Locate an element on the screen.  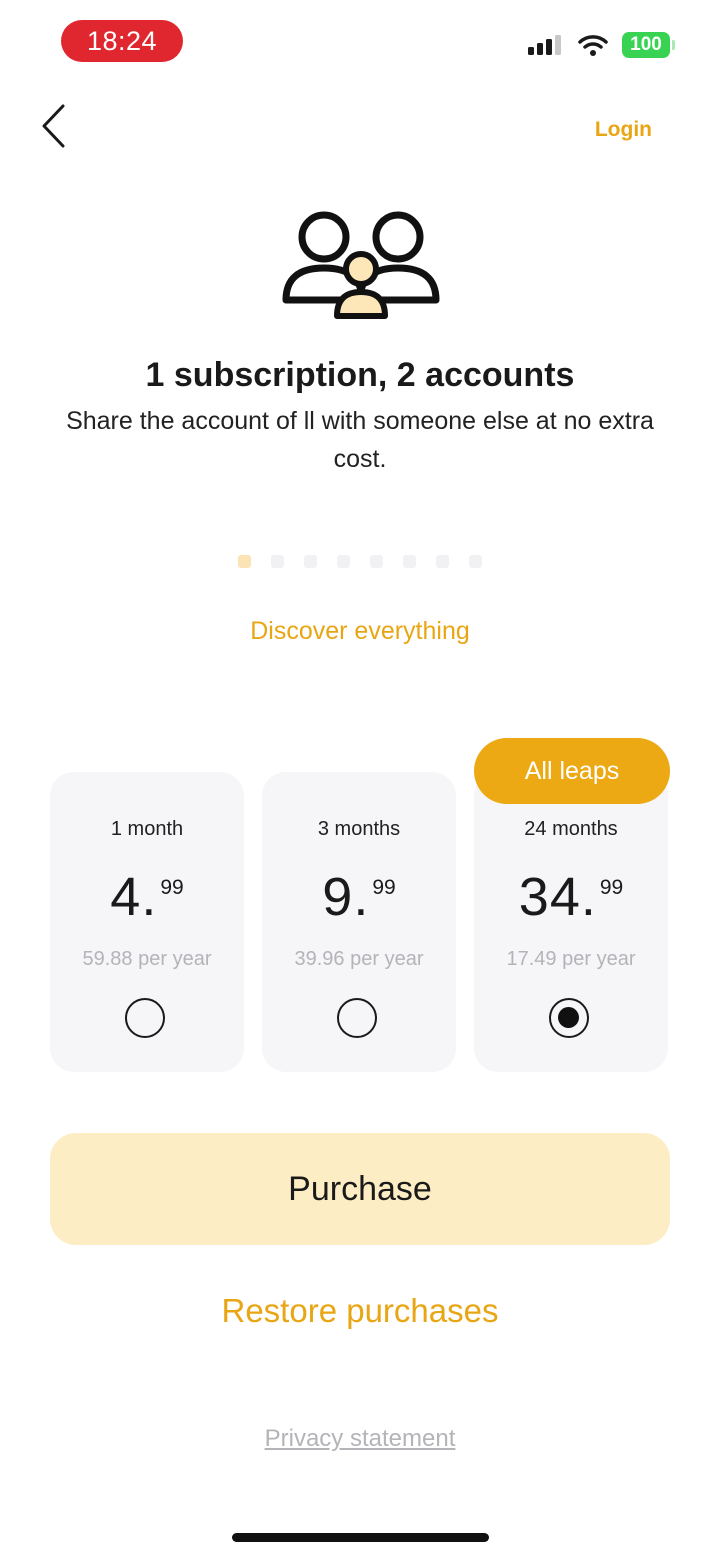
plan-card-24-months: 24 months 34. 99 17.49 per year is located at coordinates (571, 922).